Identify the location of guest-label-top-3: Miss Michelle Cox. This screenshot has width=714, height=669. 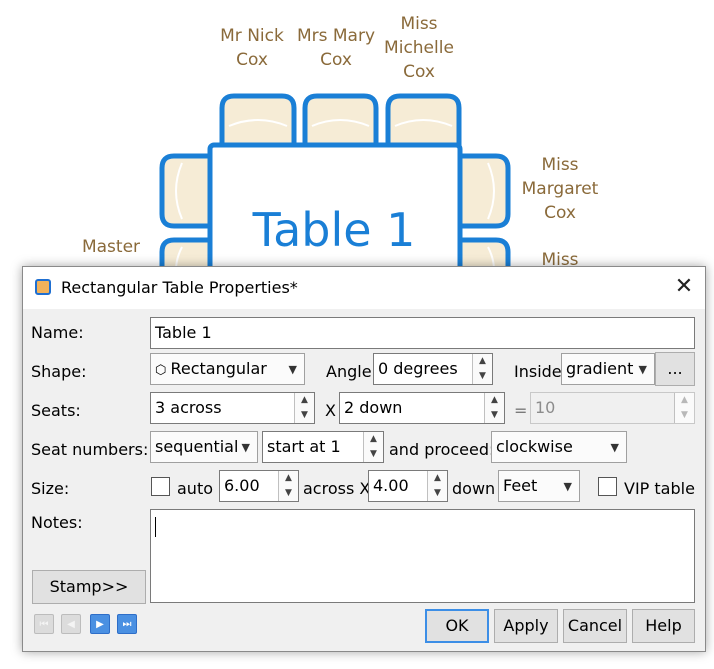
(419, 48).